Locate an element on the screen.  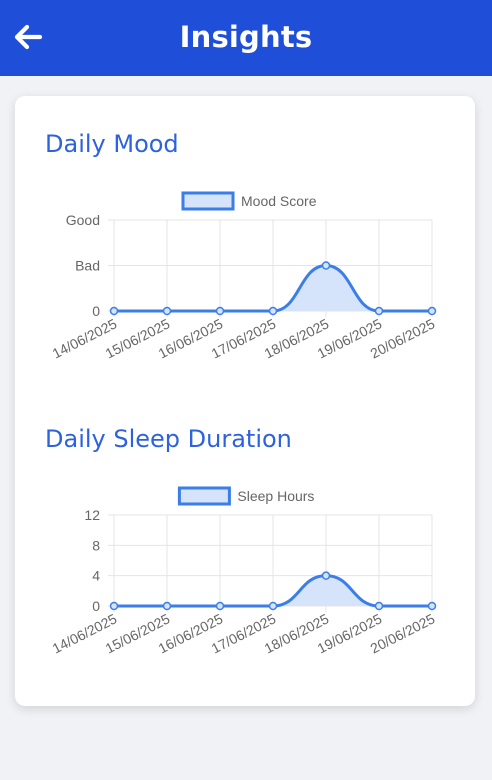
sleep-y-tick-label: 12 is located at coordinates (92, 515).